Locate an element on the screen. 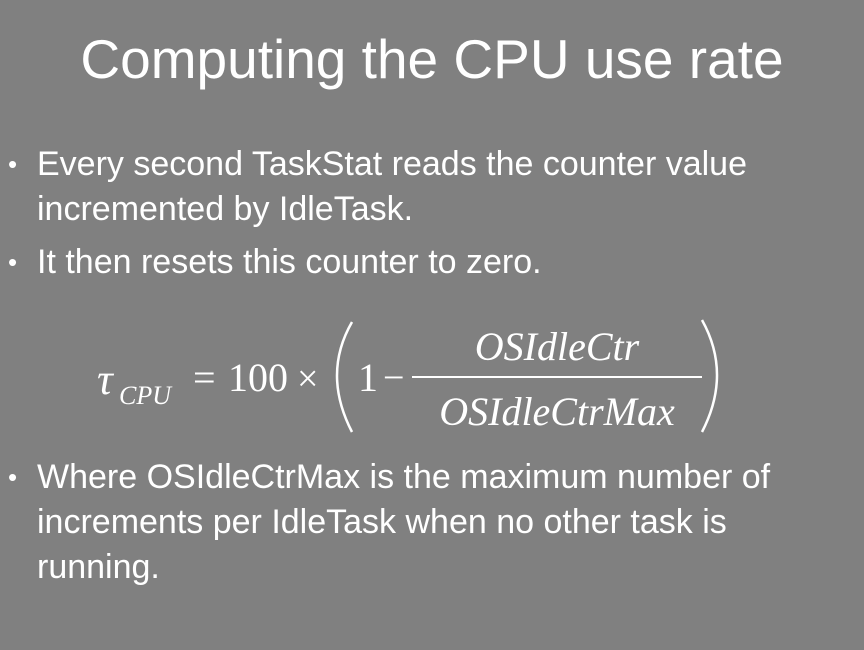 The width and height of the screenshot is (864, 650). formula-minus: − is located at coordinates (393, 378).